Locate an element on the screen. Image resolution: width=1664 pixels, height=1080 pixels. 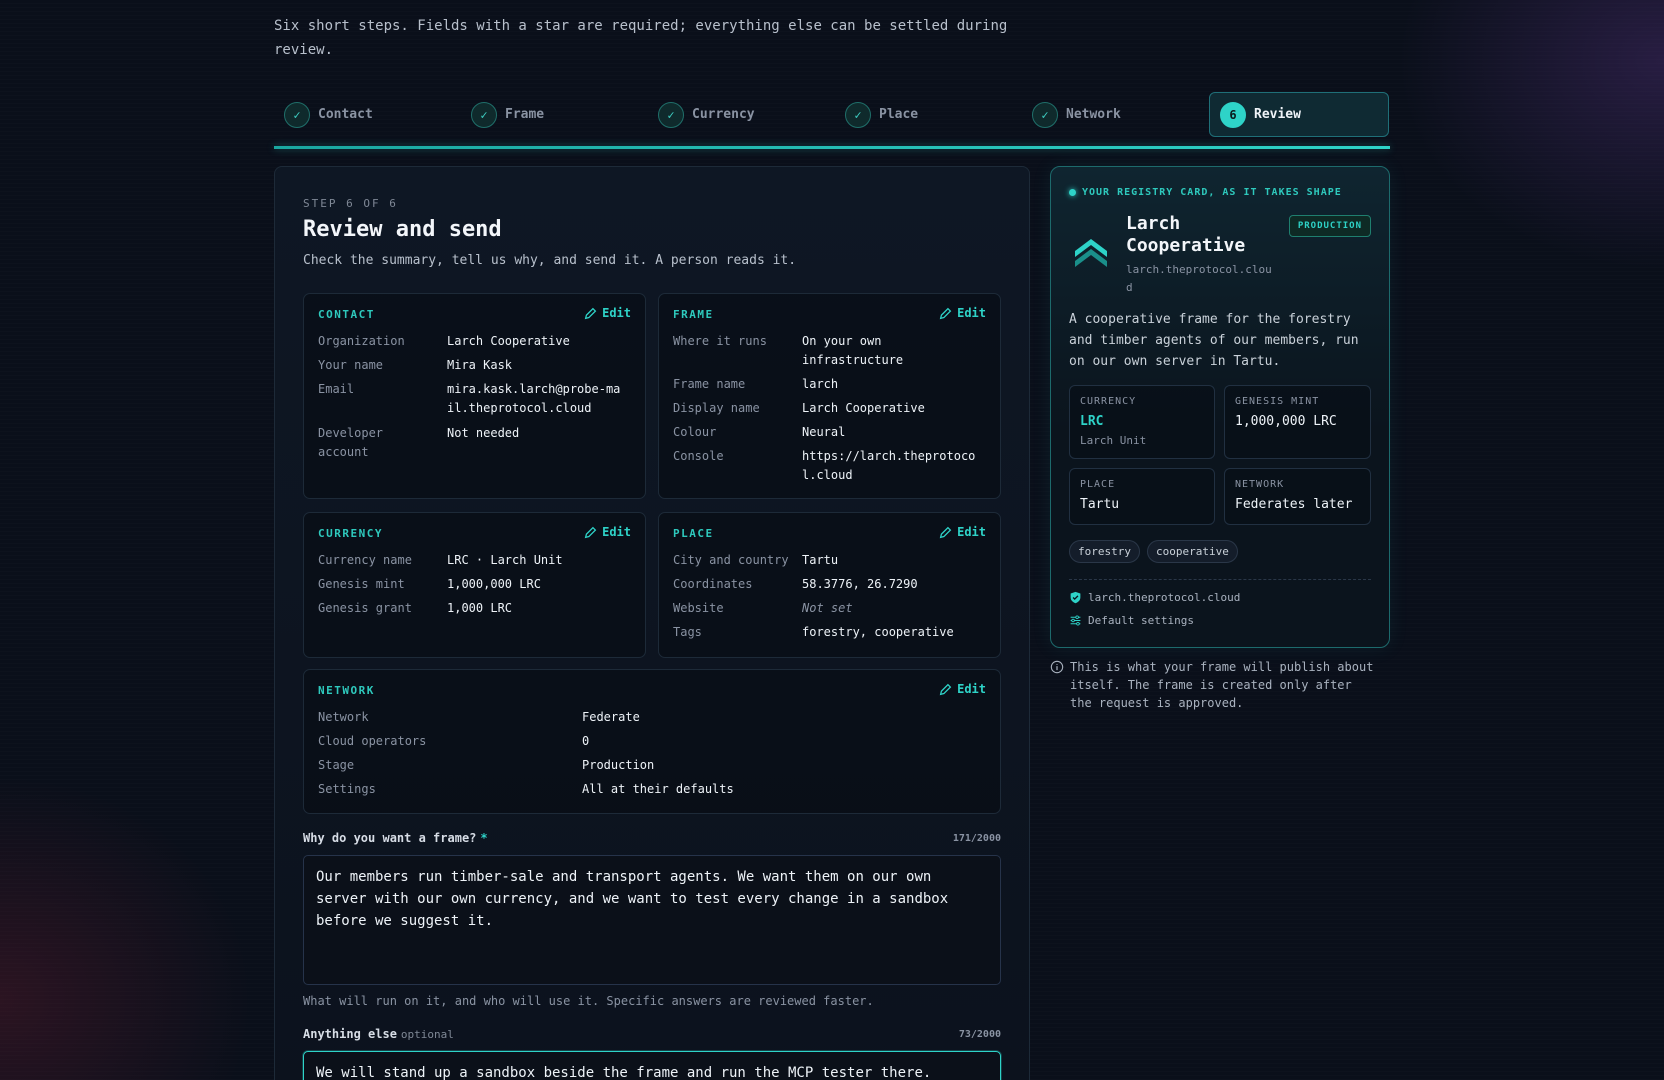
step-place: ✓ Place is located at coordinates (925, 114).